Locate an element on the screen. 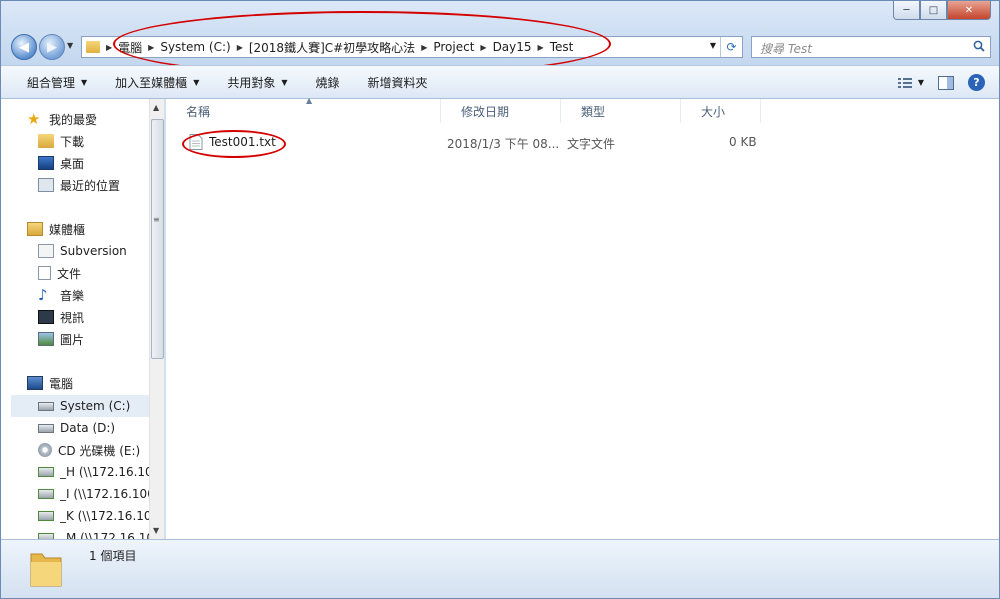 This screenshot has width=1000, height=599. details-pane: 1 個項目 is located at coordinates (500, 568).